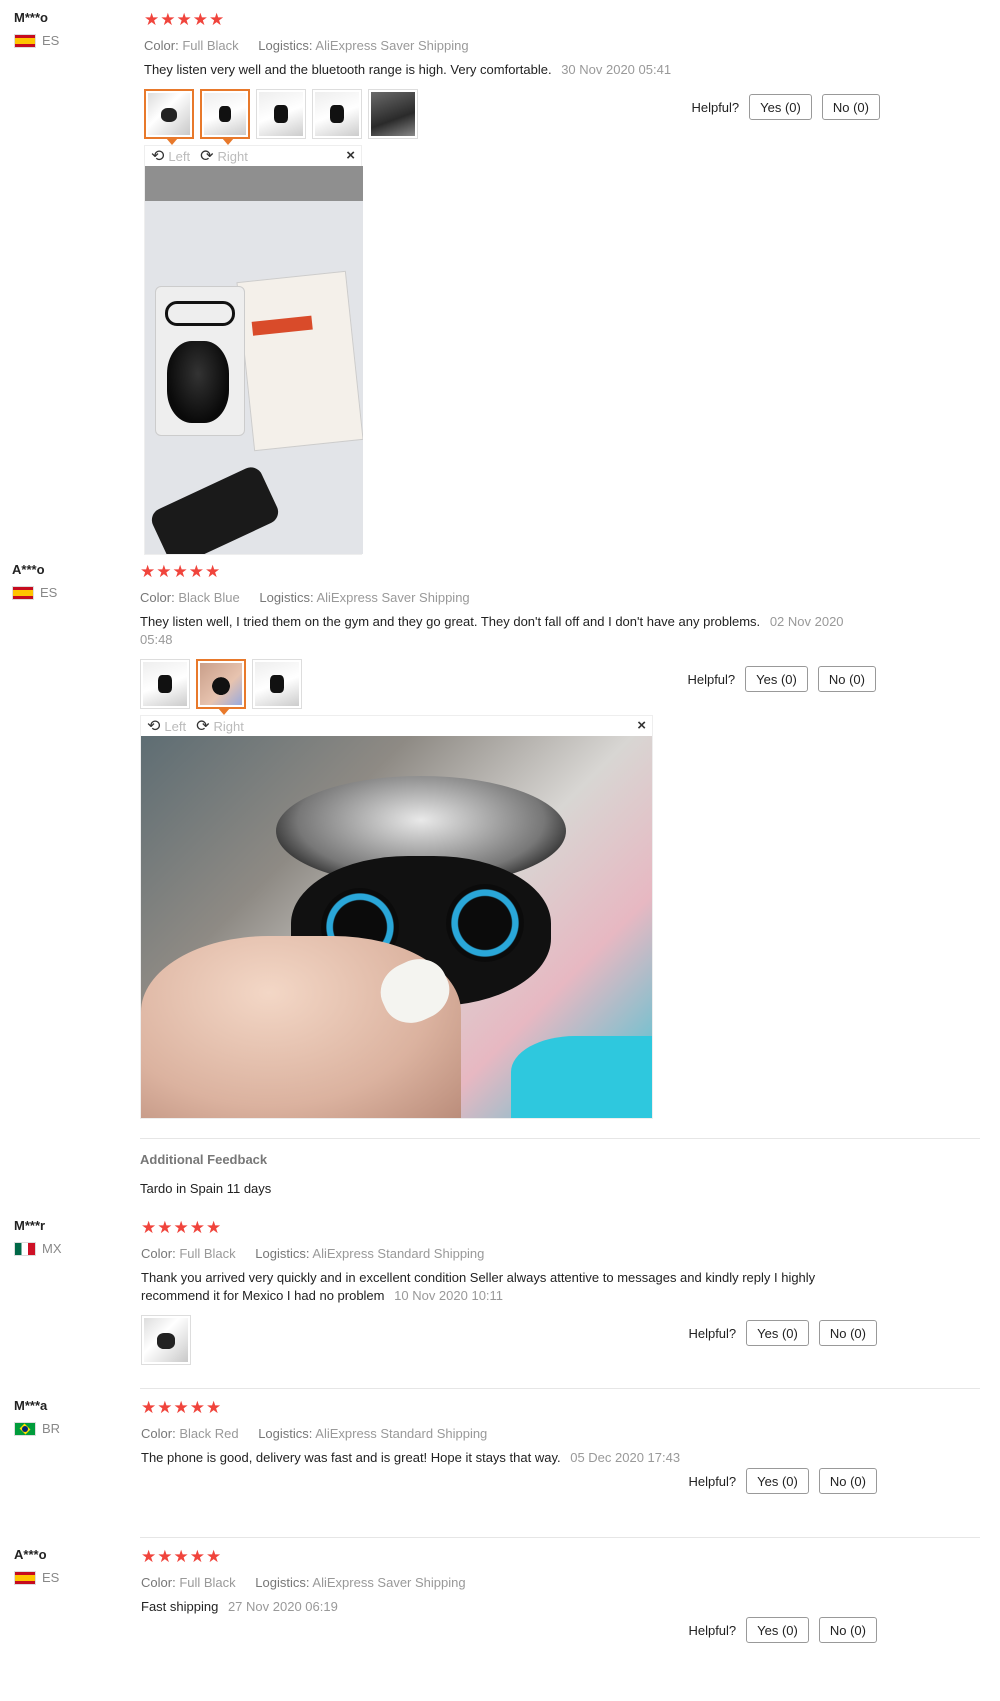  What do you see at coordinates (616, 69) in the screenshot?
I see `review-date: 30 Nov 2020 05:41` at bounding box center [616, 69].